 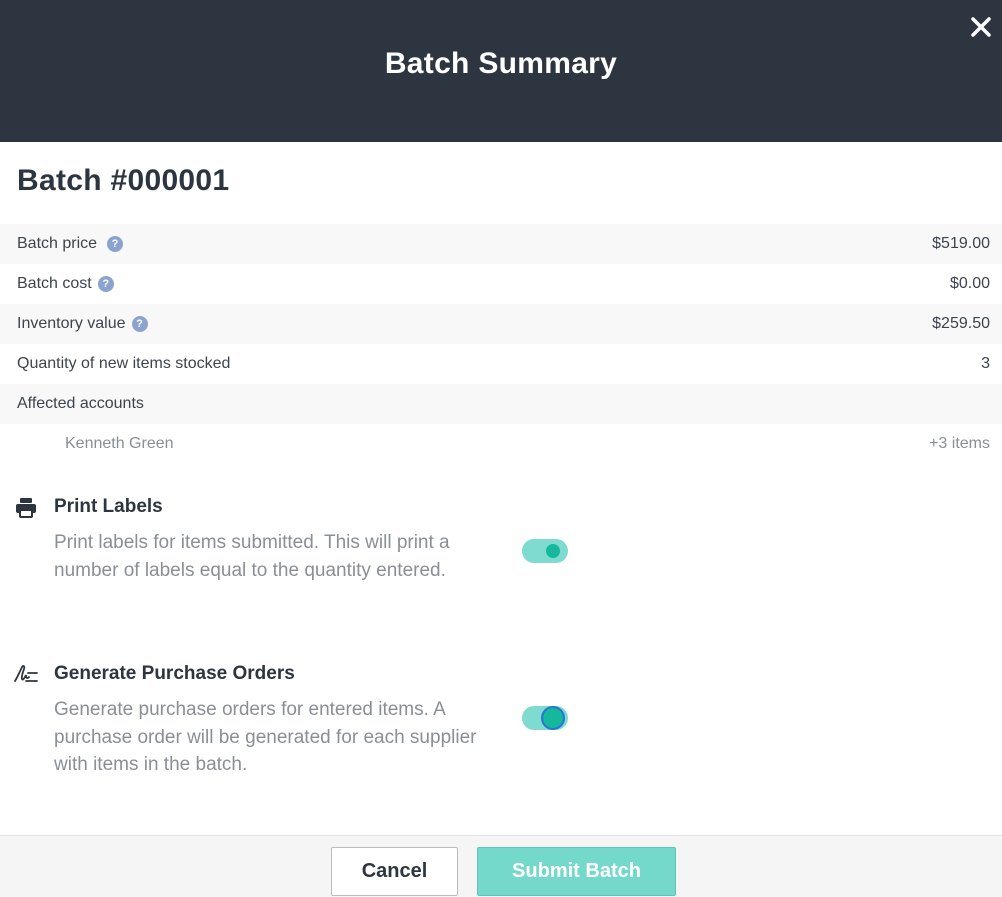 I want to click on batch-price-value: $519.00, so click(x=961, y=243).